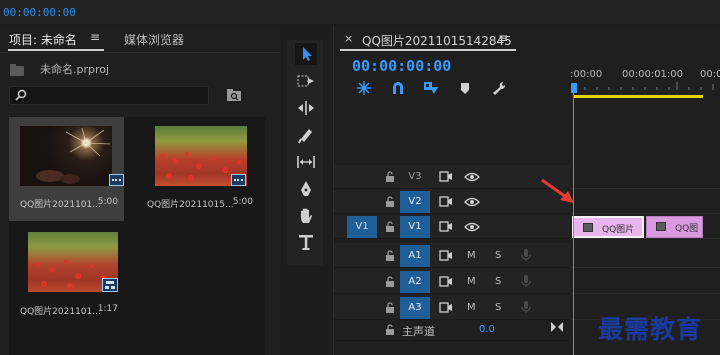 The width and height of the screenshot is (720, 355). I want to click on sequence-tab-underline, so click(428, 50).